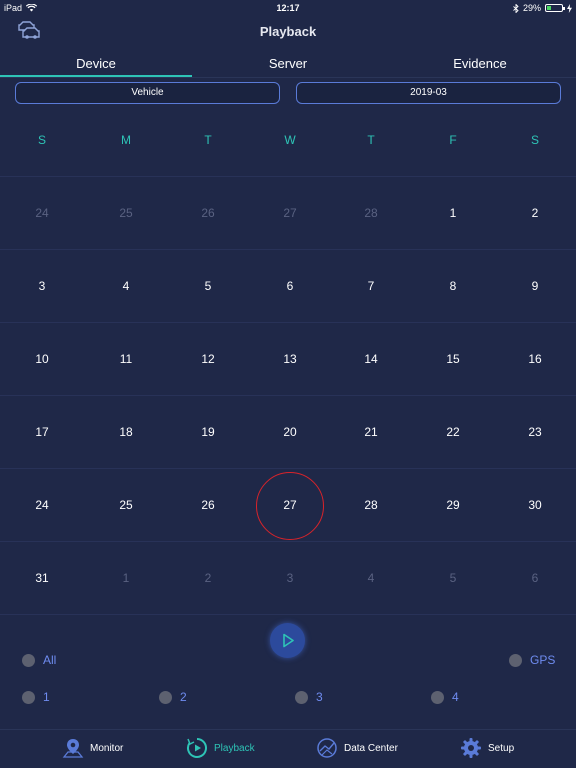 The height and width of the screenshot is (768, 576). I want to click on calendar-day: 16, so click(535, 359).